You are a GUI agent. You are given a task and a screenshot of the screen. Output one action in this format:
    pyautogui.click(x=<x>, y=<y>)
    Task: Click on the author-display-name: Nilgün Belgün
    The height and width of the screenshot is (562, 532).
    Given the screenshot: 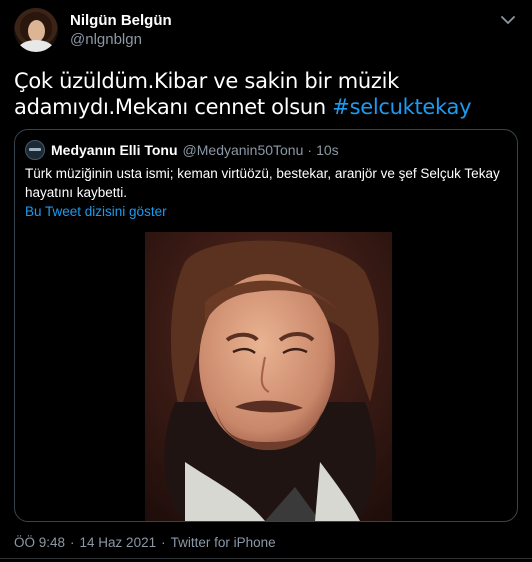 What is the action you would take?
    pyautogui.click(x=121, y=20)
    